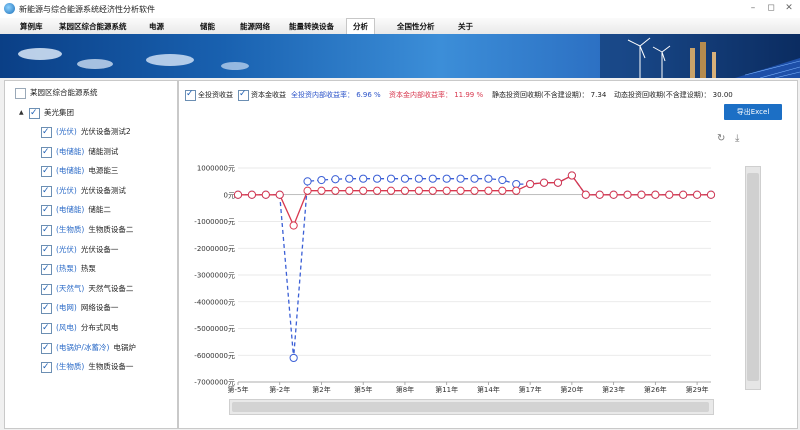 This screenshot has width=800, height=430. What do you see at coordinates (255, 26) in the screenshot?
I see `menu-item-4: 能源网络` at bounding box center [255, 26].